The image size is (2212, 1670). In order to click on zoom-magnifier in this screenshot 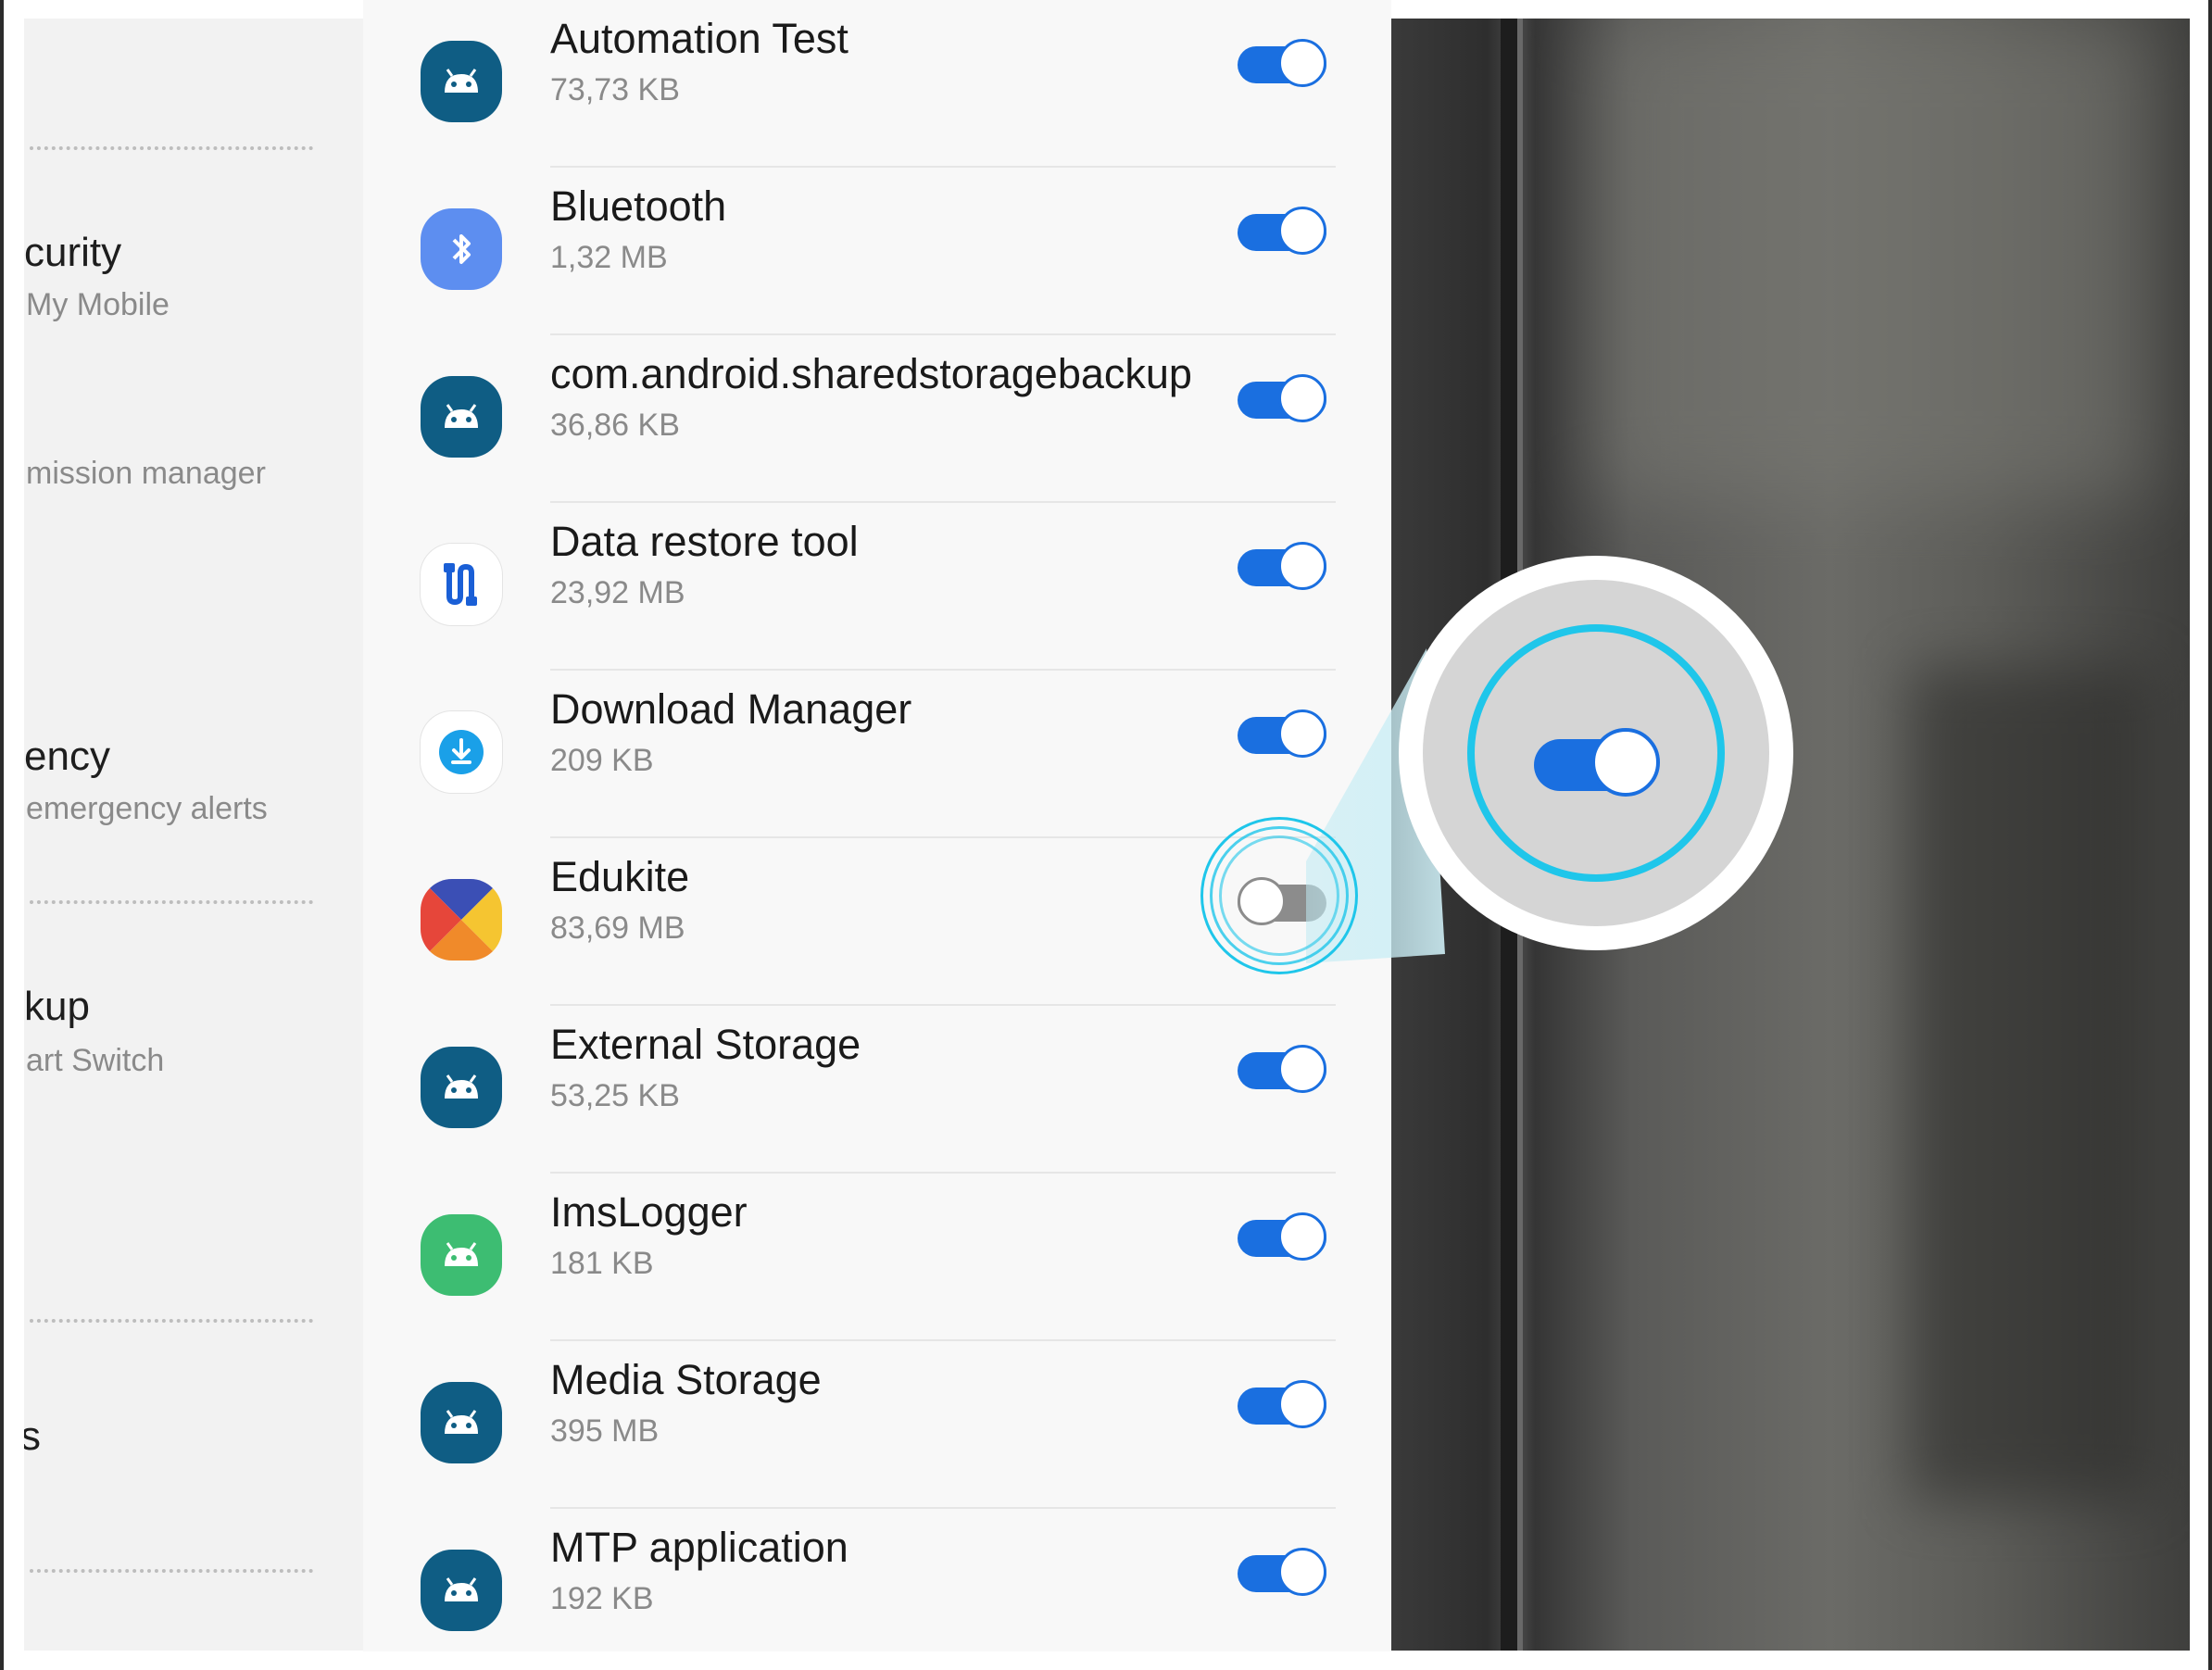, I will do `click(1596, 753)`.